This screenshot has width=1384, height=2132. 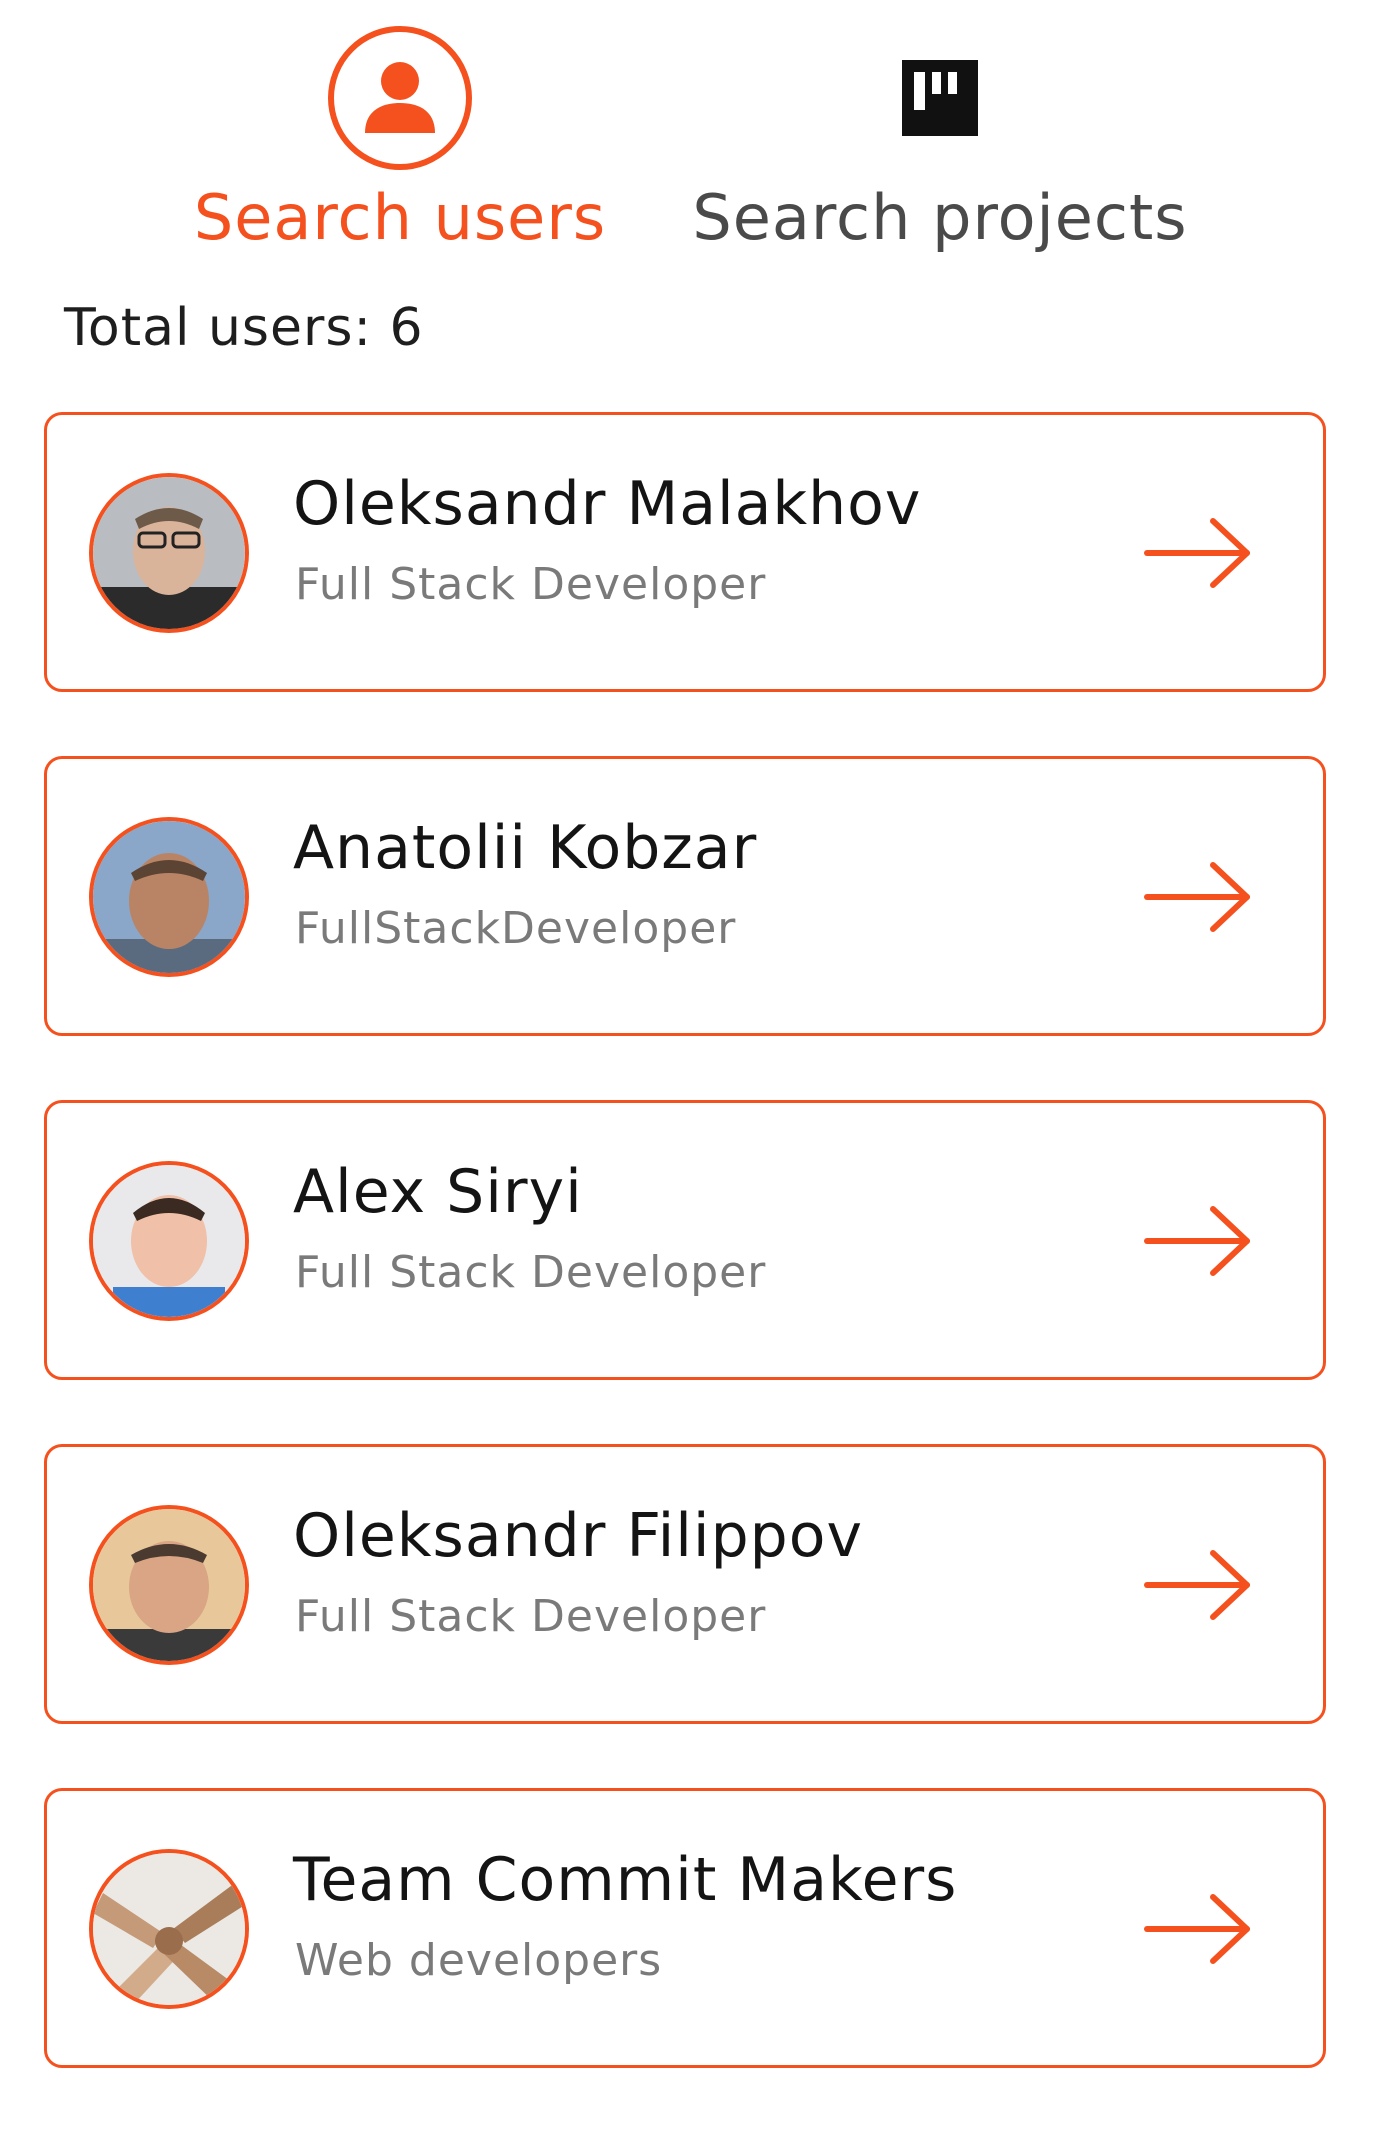 I want to click on tab-search-users: Search users, so click(x=400, y=135).